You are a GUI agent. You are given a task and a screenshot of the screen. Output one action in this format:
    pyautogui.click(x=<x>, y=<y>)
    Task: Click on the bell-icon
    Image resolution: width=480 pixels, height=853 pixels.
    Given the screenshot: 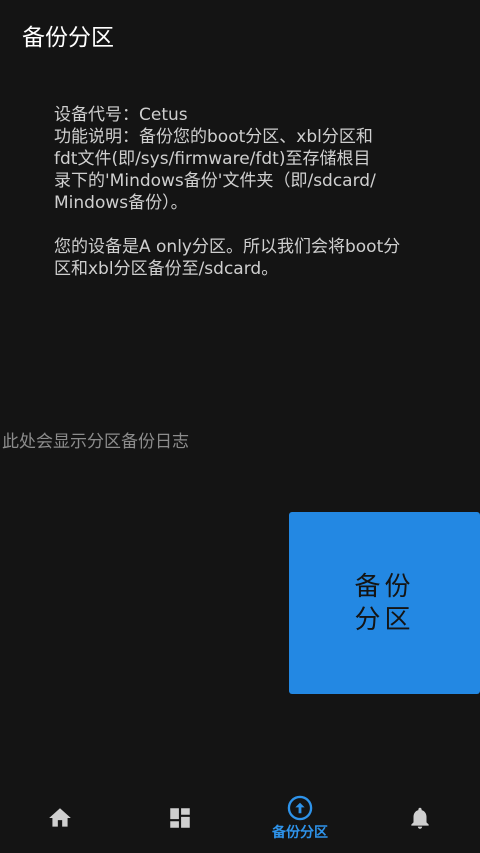 What is the action you would take?
    pyautogui.click(x=420, y=818)
    